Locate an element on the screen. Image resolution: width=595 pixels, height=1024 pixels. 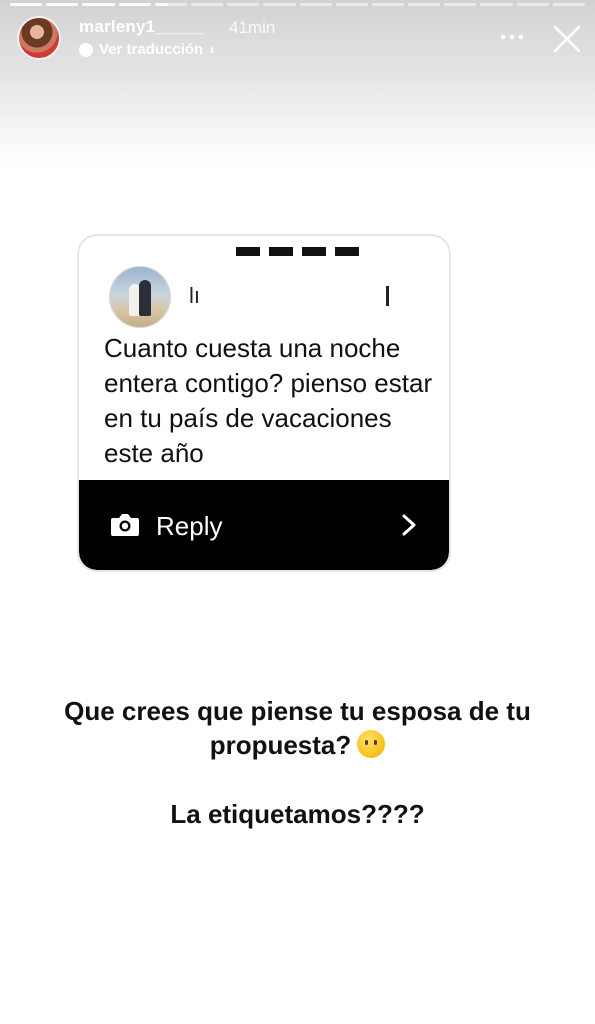
thinking-face-icon is located at coordinates (371, 744).